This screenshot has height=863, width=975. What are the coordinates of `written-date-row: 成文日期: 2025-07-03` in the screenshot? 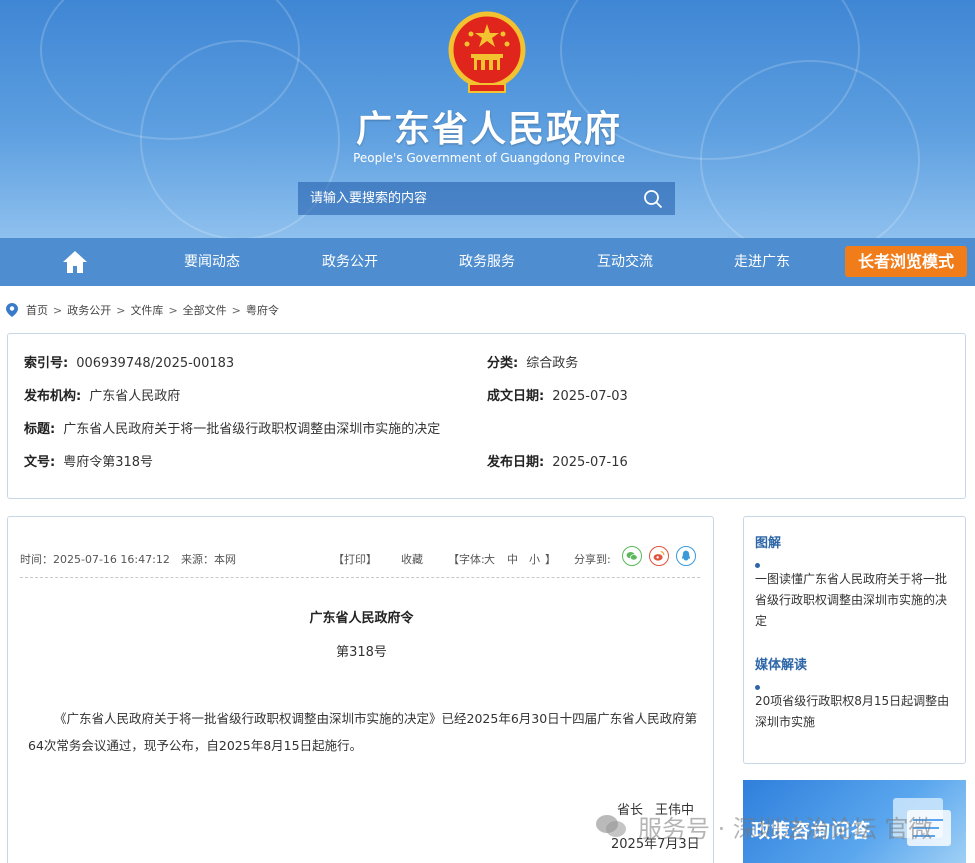 It's located at (557, 394).